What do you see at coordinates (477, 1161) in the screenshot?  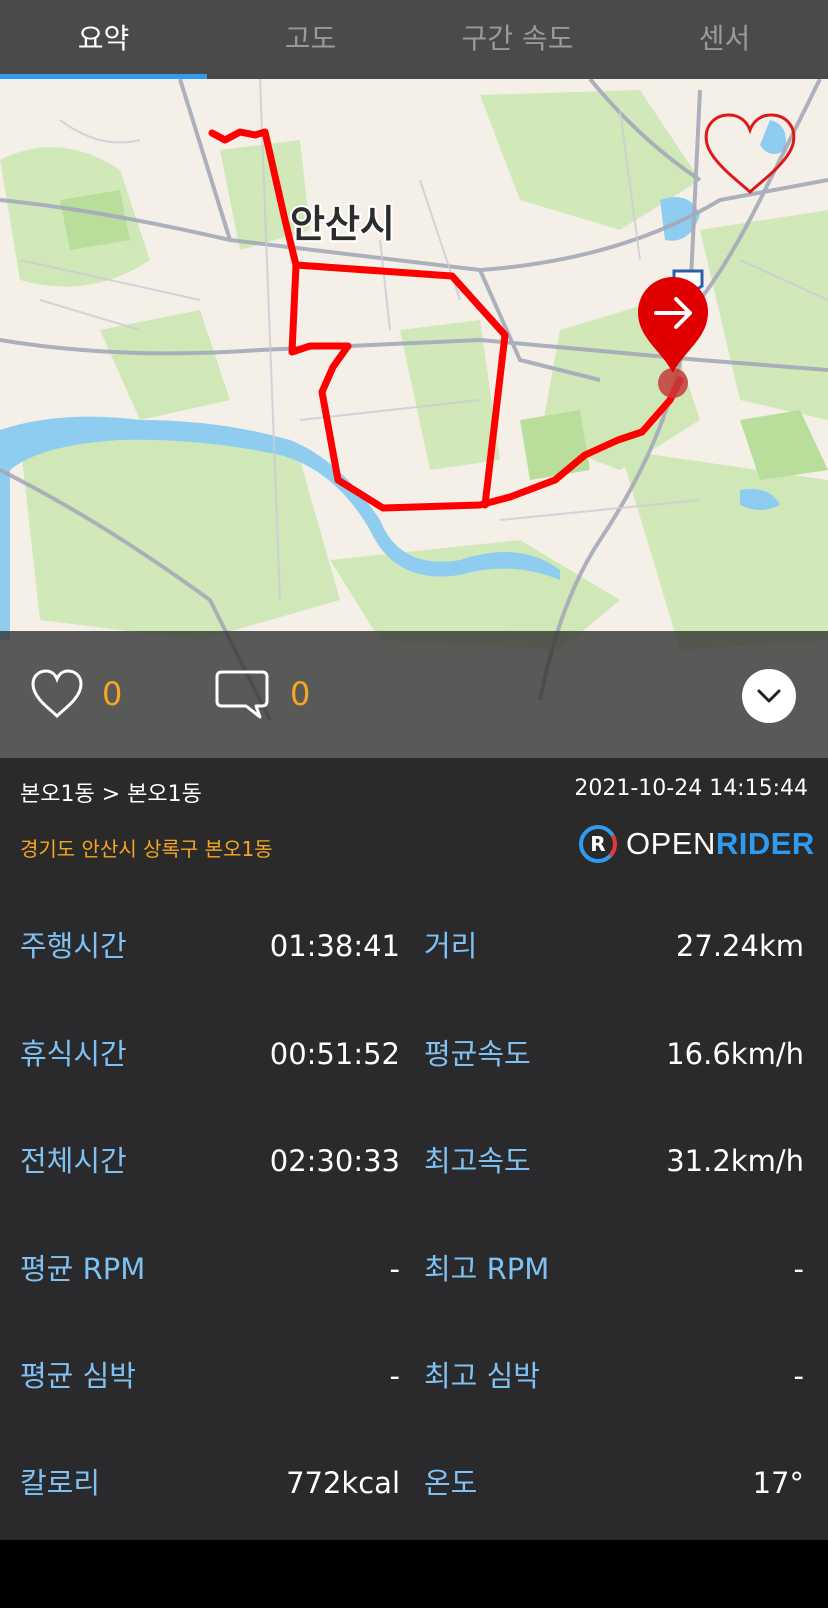 I see `stat-label-max-speed: 최고속도` at bounding box center [477, 1161].